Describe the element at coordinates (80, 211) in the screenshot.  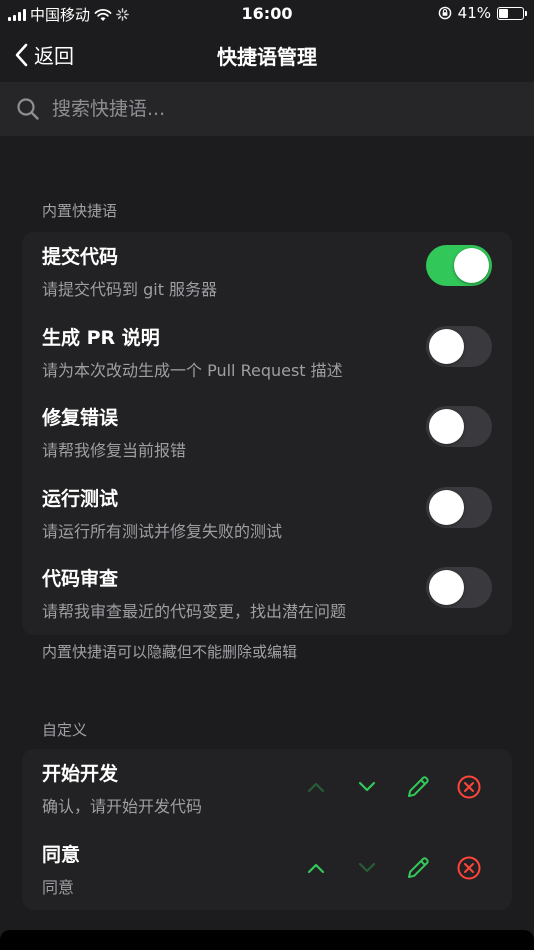
I see `builtin-section-header: 内置快捷语` at that location.